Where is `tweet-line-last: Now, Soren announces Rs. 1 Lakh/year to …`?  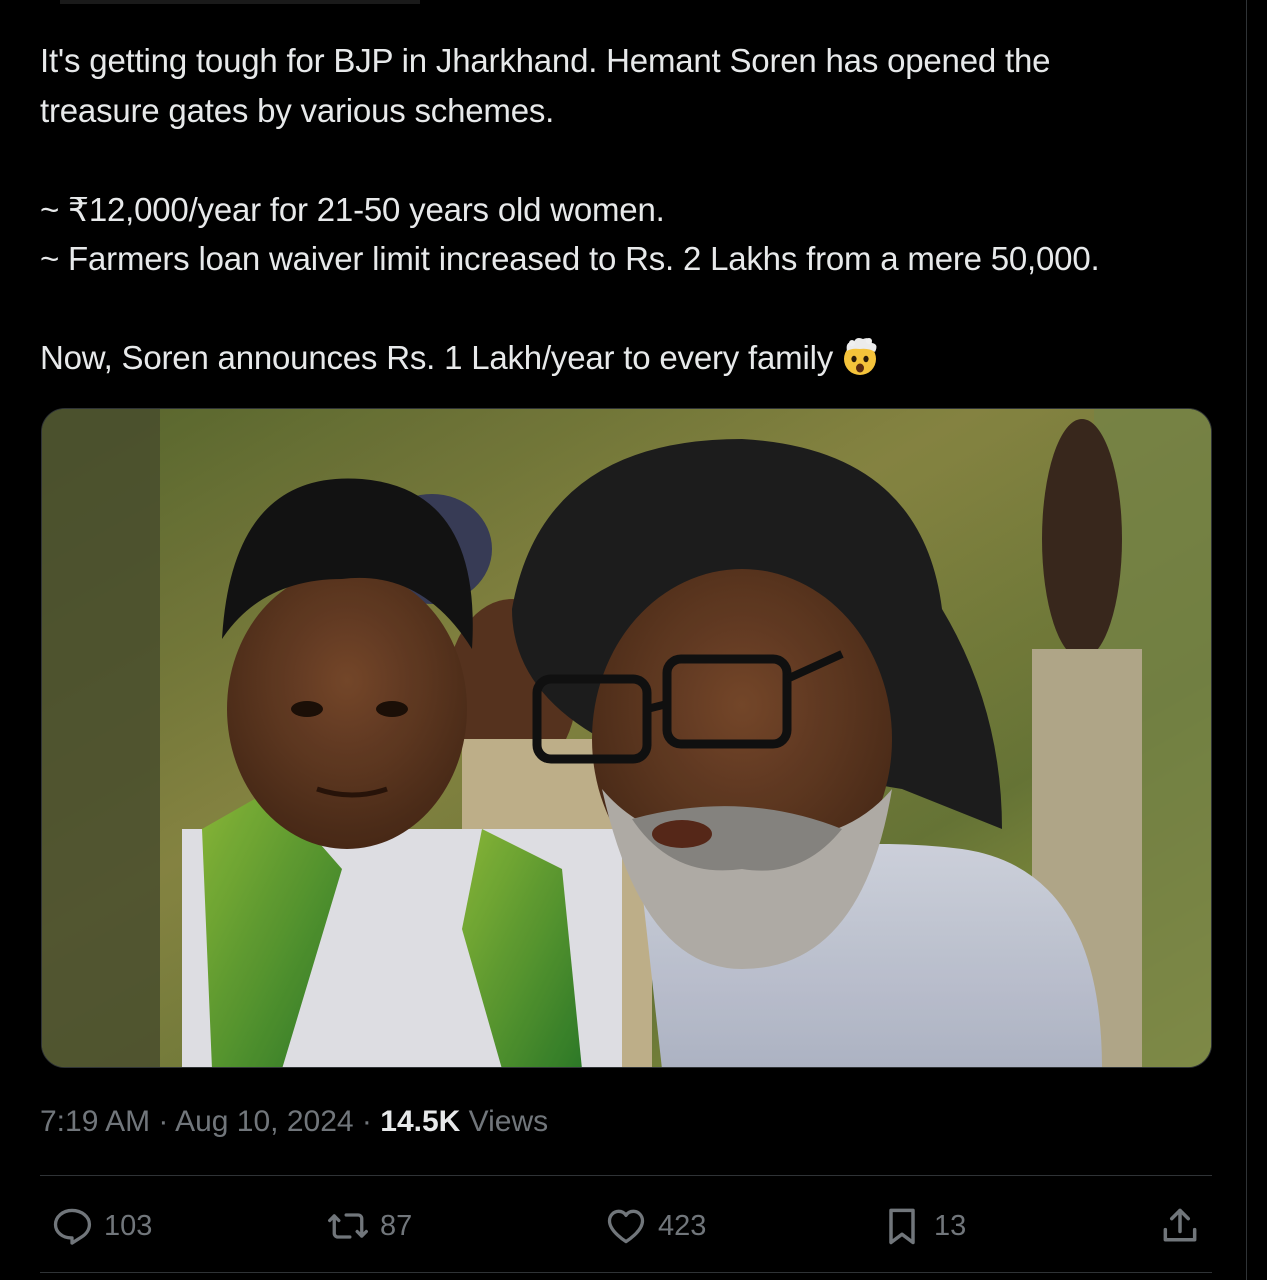 tweet-line-last: Now, Soren announces Rs. 1 Lakh/year to … is located at coordinates (635, 358).